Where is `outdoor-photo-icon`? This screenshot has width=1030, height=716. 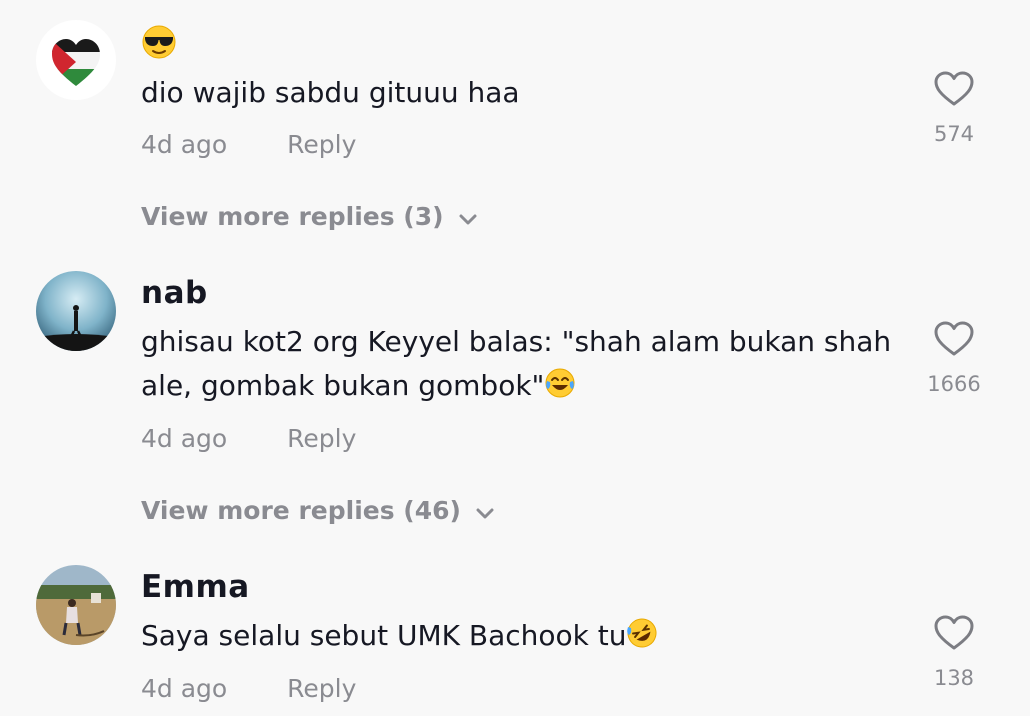 outdoor-photo-icon is located at coordinates (76, 605).